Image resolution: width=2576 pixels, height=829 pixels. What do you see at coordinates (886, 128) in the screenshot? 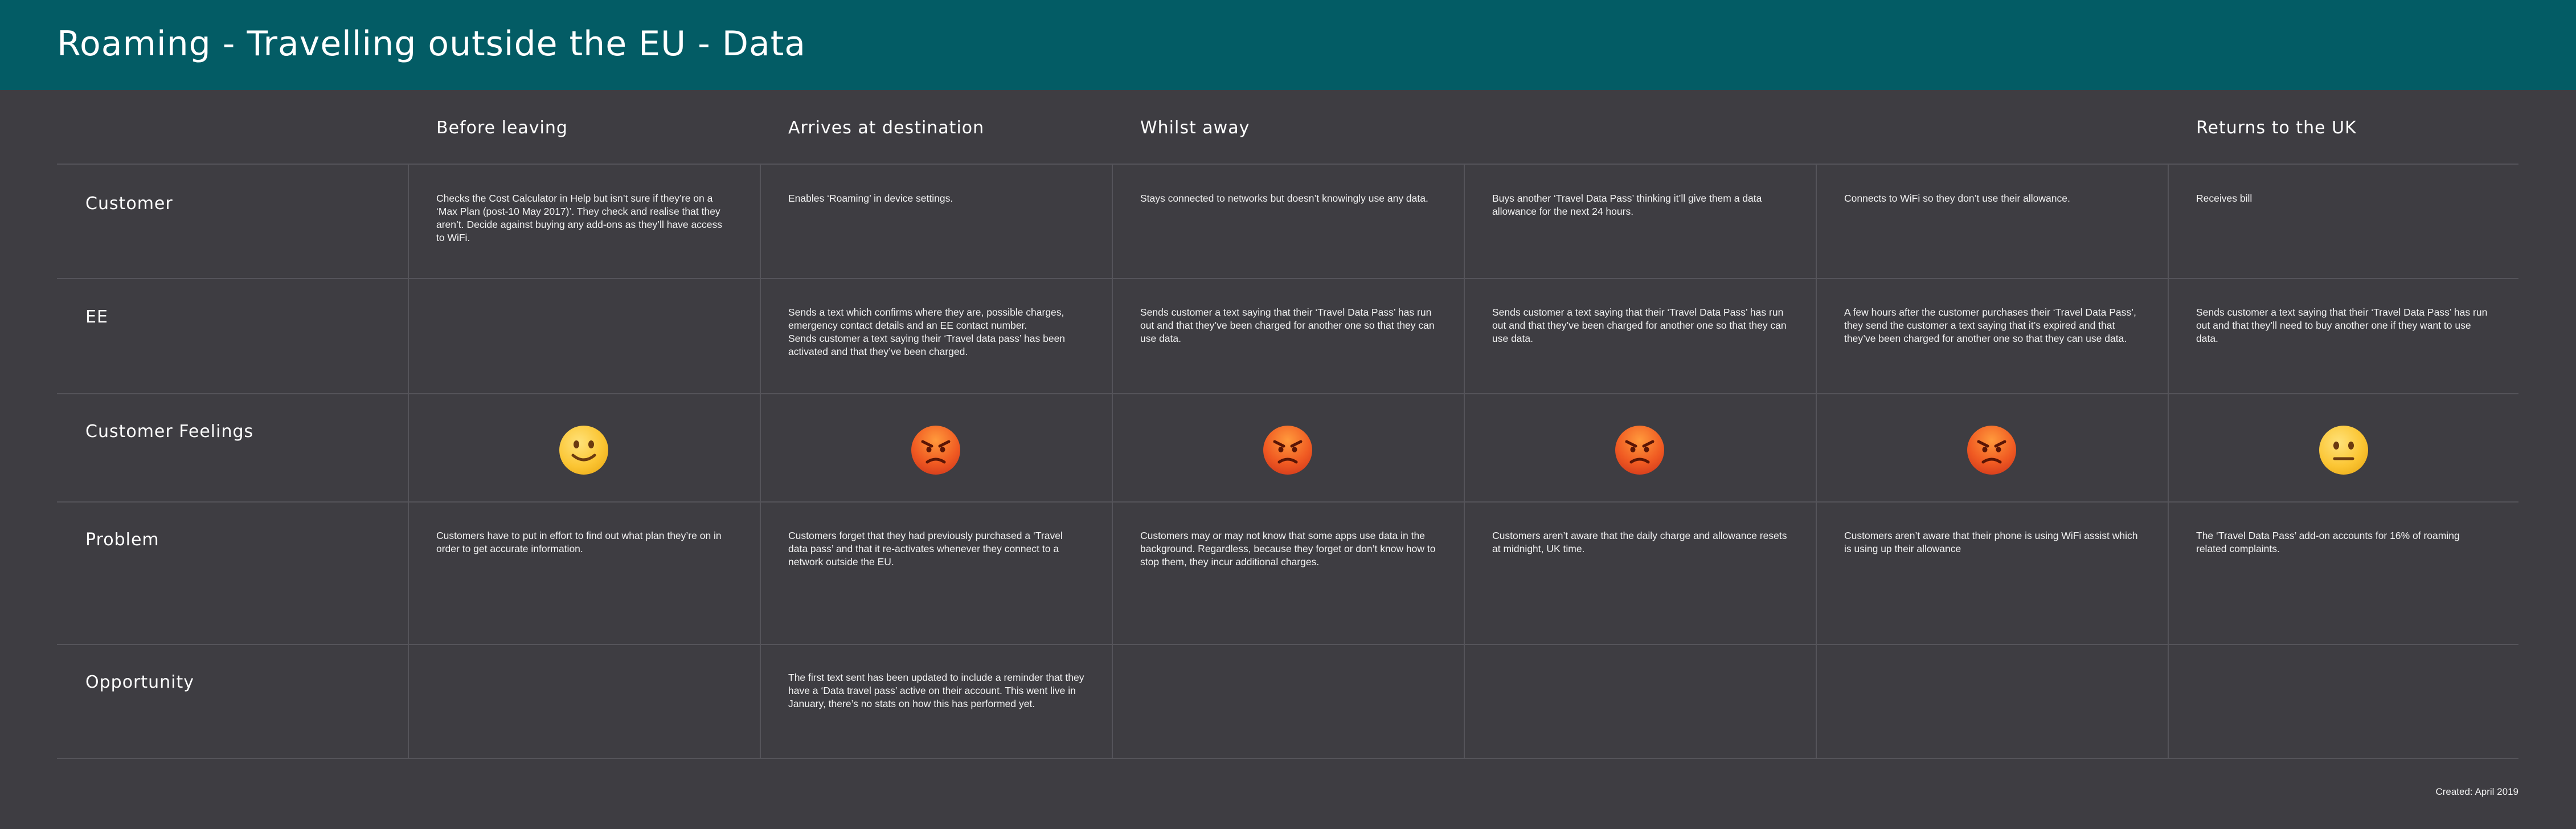
I see `phase-arrives-at-destination: Arrives at destination` at bounding box center [886, 128].